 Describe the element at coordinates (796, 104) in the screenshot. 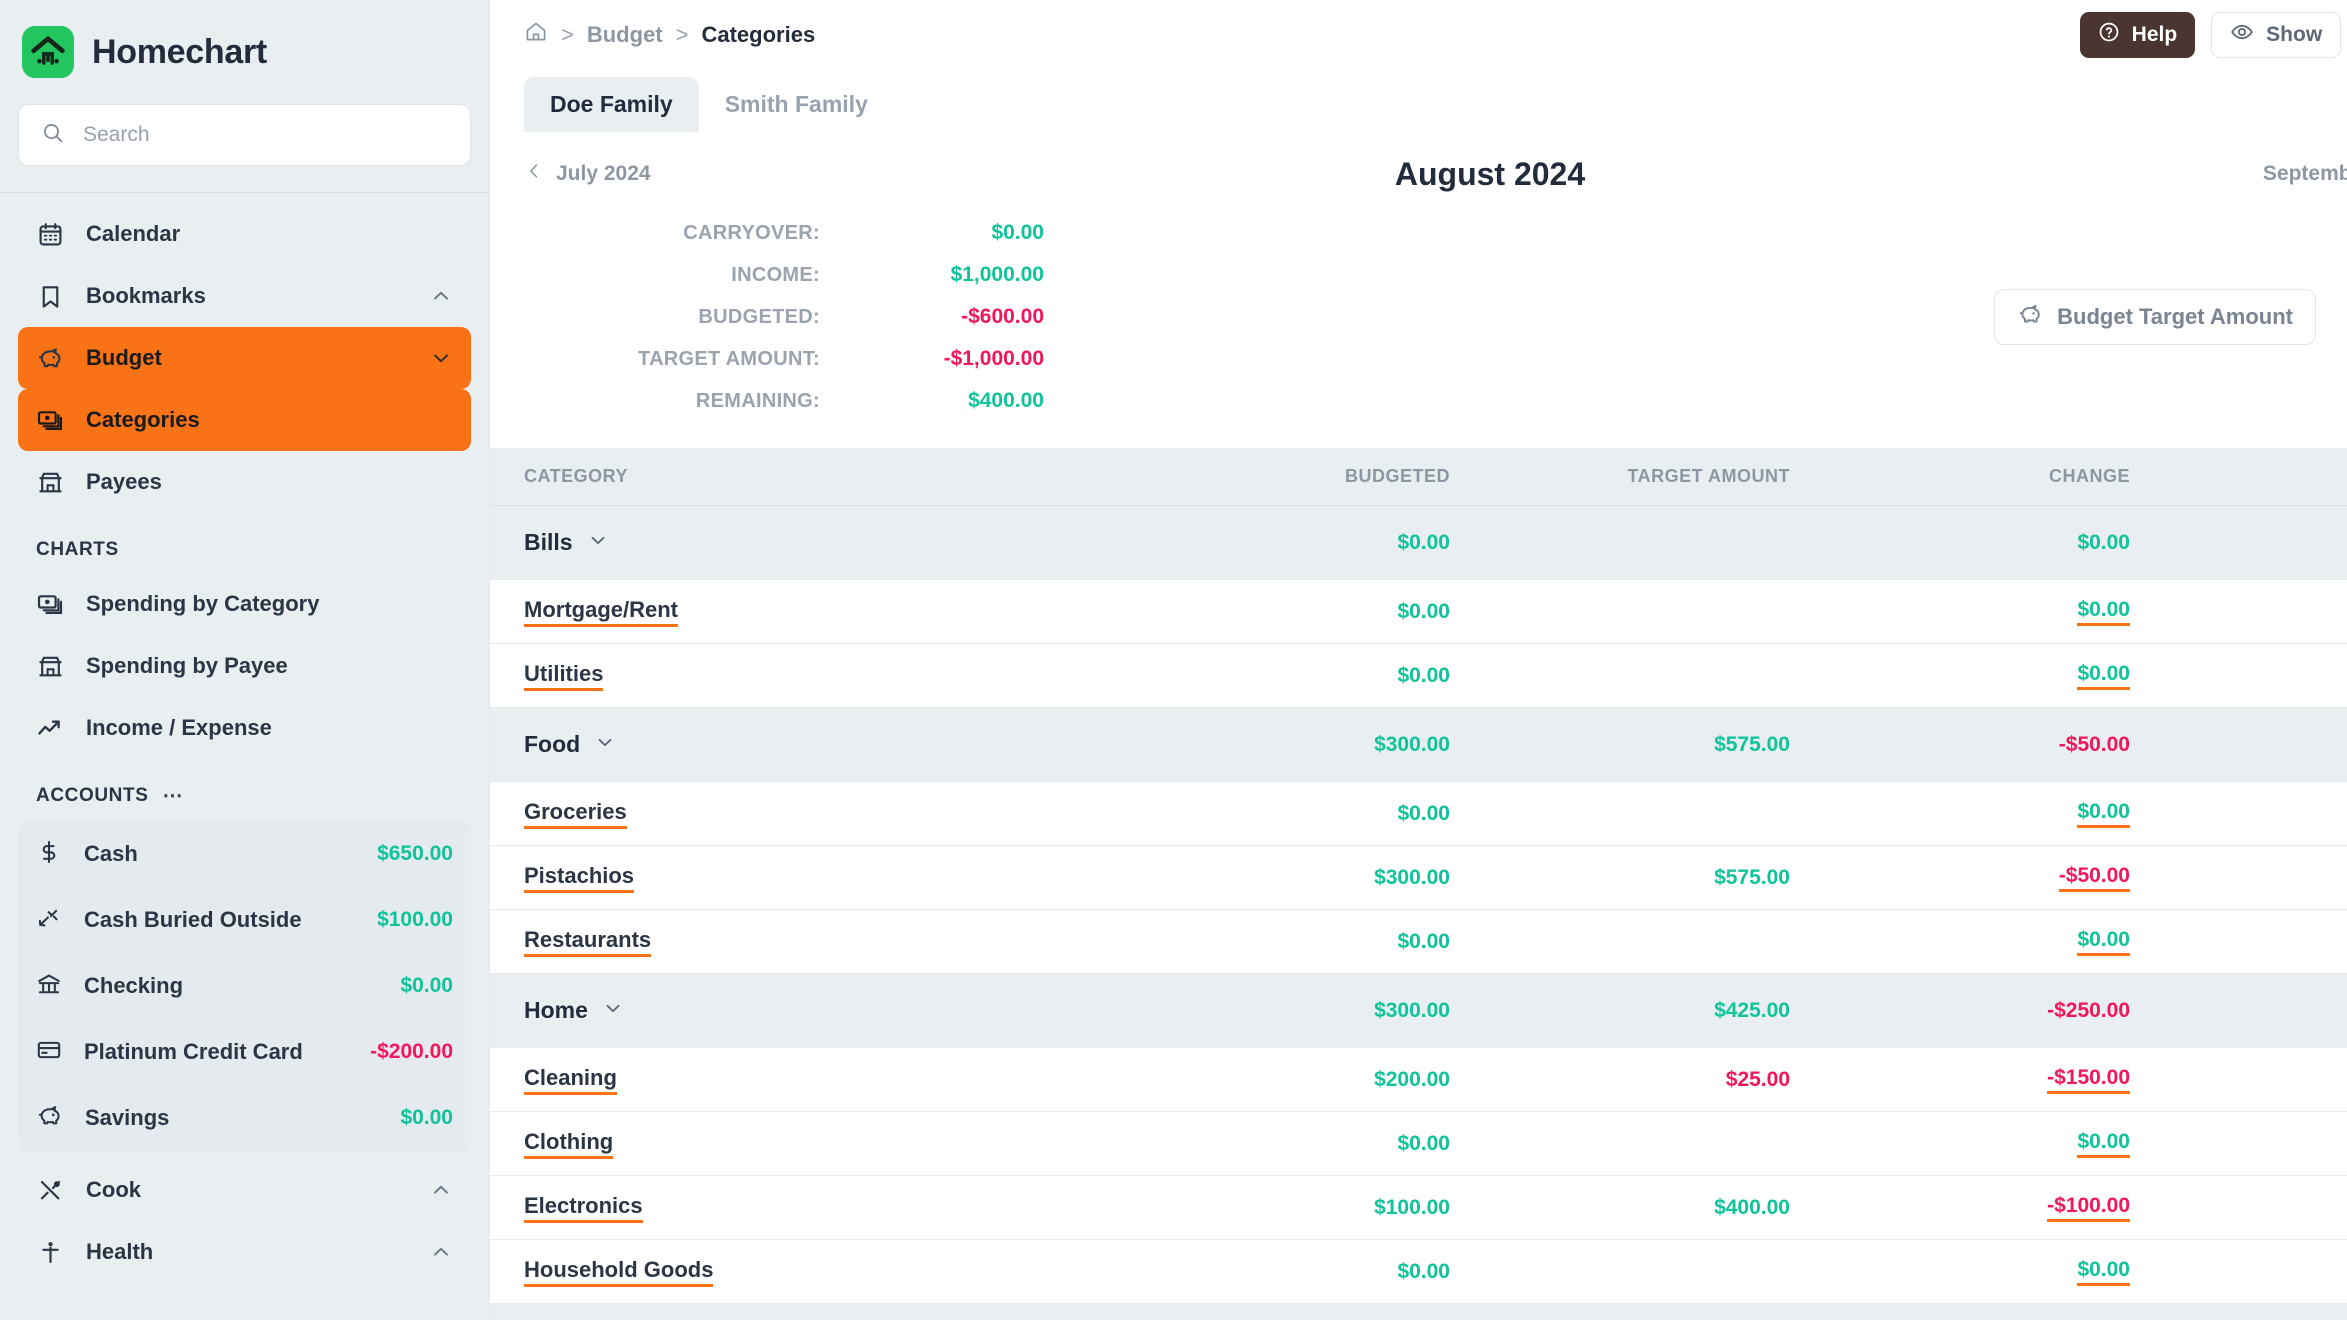

I see `tab-smith-family: Smith Family` at that location.